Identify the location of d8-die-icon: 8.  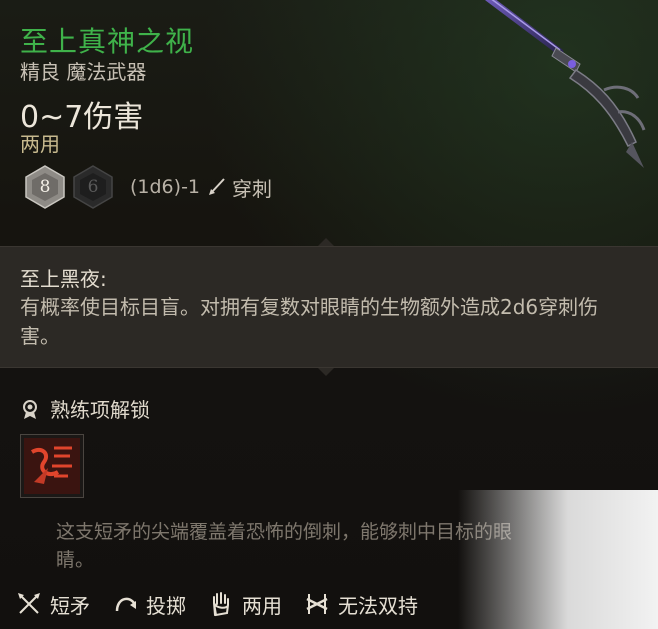
(45, 187).